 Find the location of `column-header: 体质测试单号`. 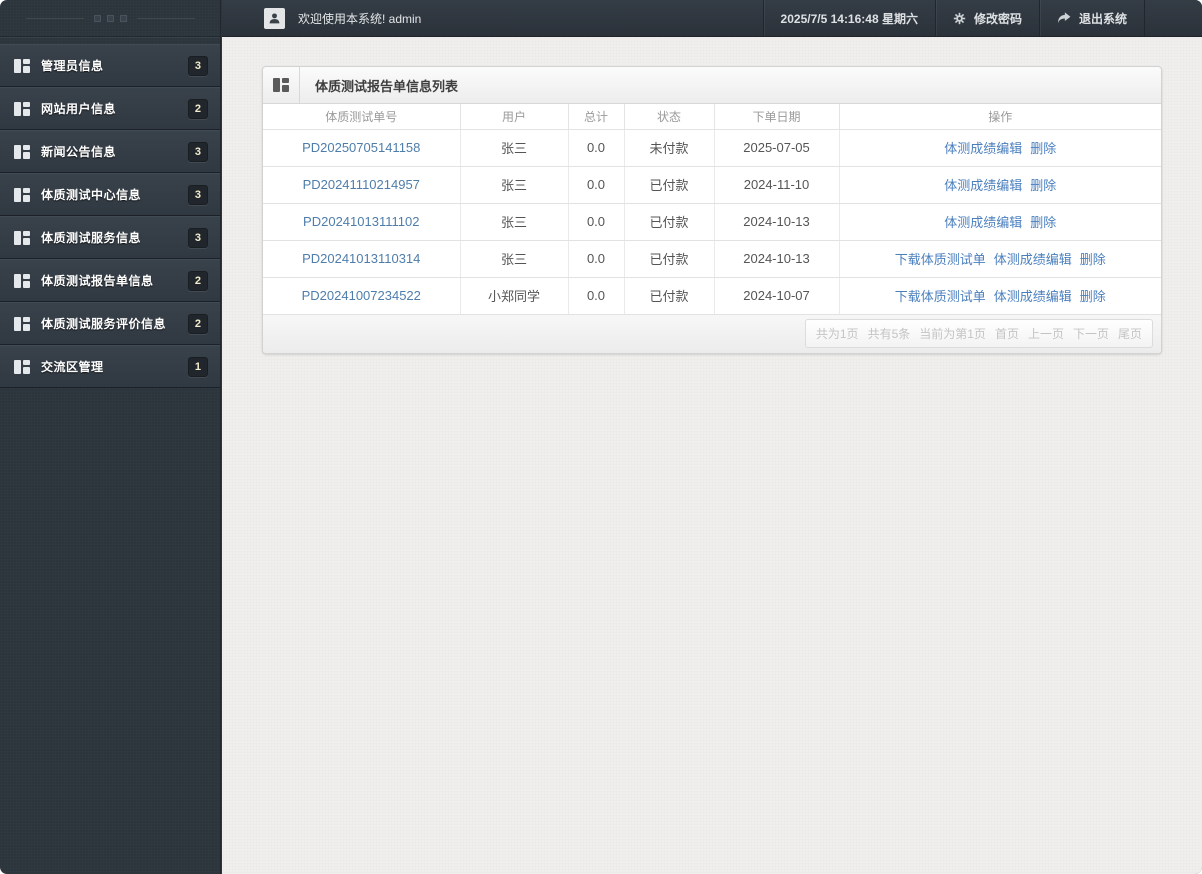

column-header: 体质测试单号 is located at coordinates (362, 117).